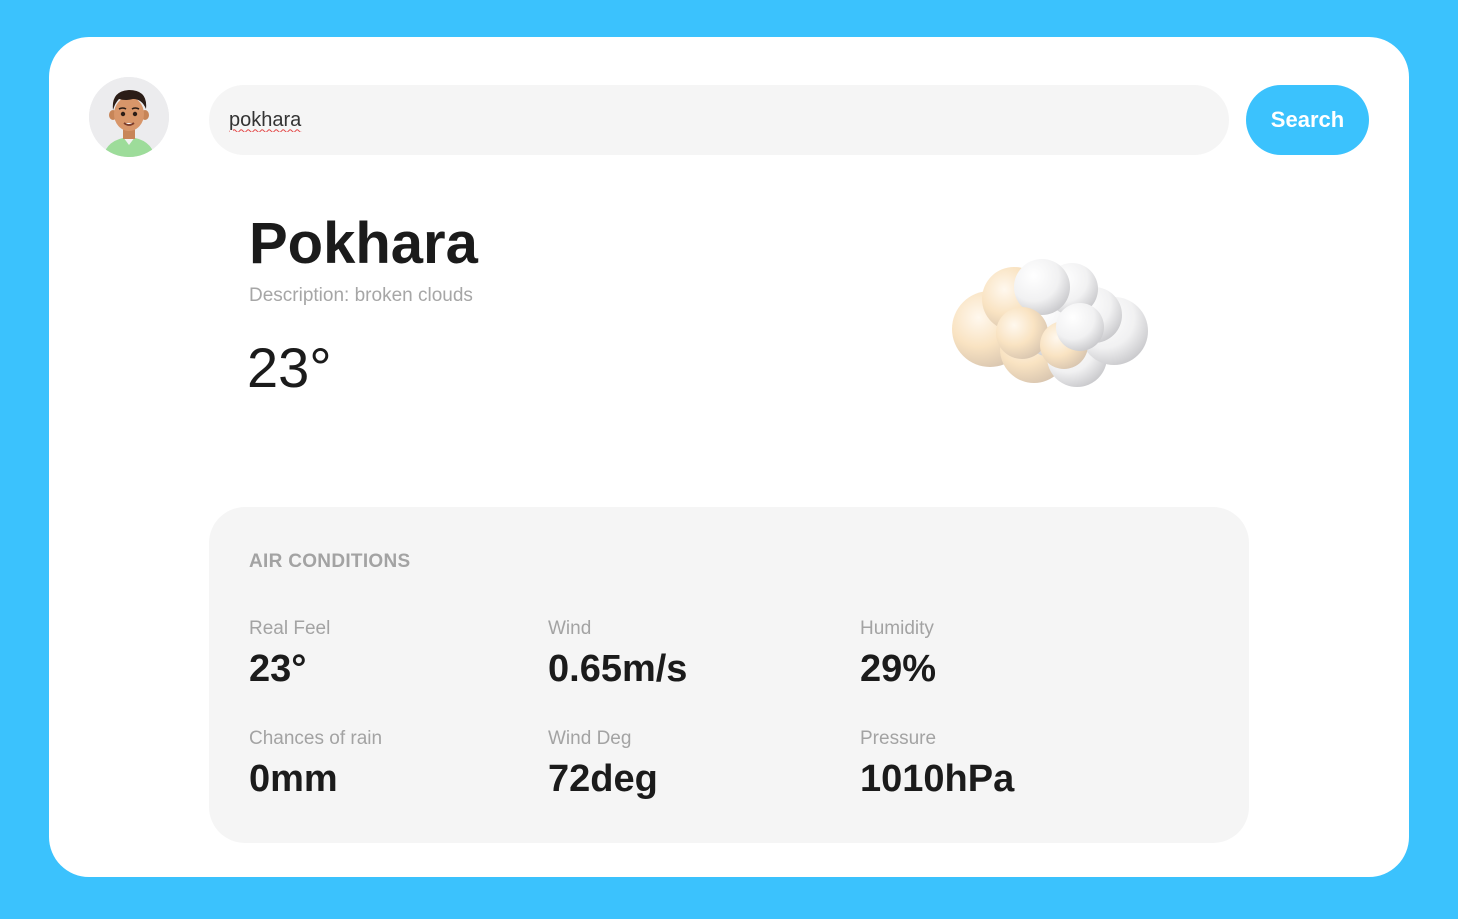 This screenshot has width=1458, height=919. Describe the element at coordinates (316, 738) in the screenshot. I see `metric-label: Chances of rain` at that location.